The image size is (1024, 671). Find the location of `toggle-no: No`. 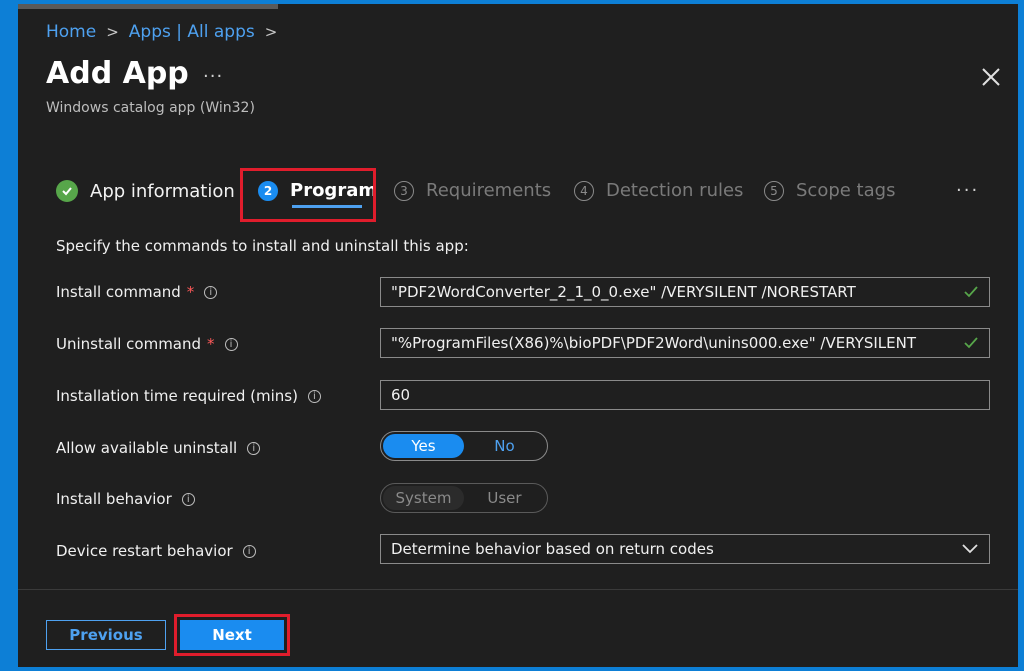

toggle-no: No is located at coordinates (504, 446).